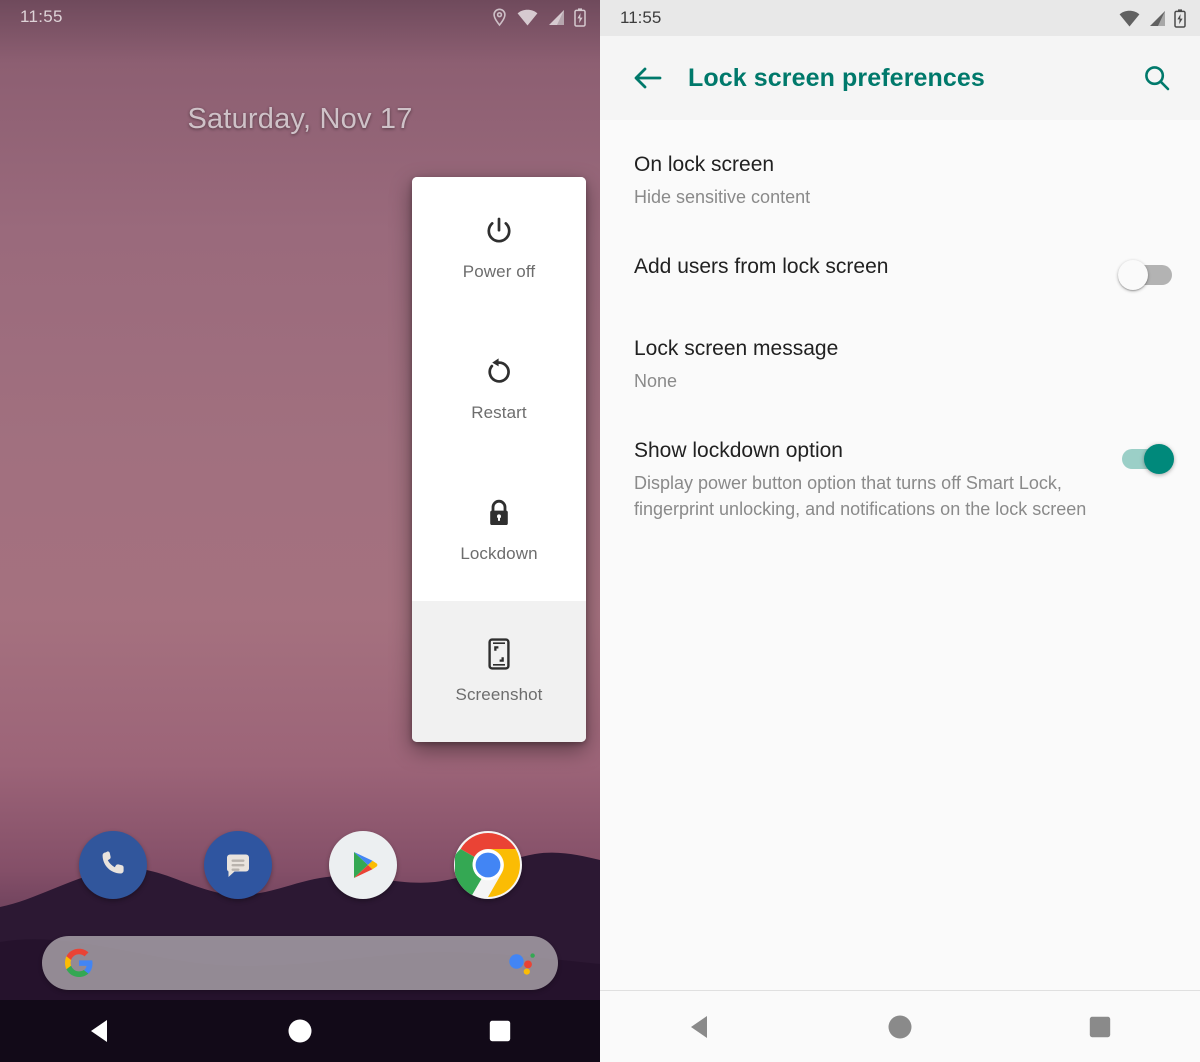 This screenshot has width=1200, height=1062. I want to click on power-menu-dialog: Power off Restart Lockdown Screenshot, so click(499, 459).